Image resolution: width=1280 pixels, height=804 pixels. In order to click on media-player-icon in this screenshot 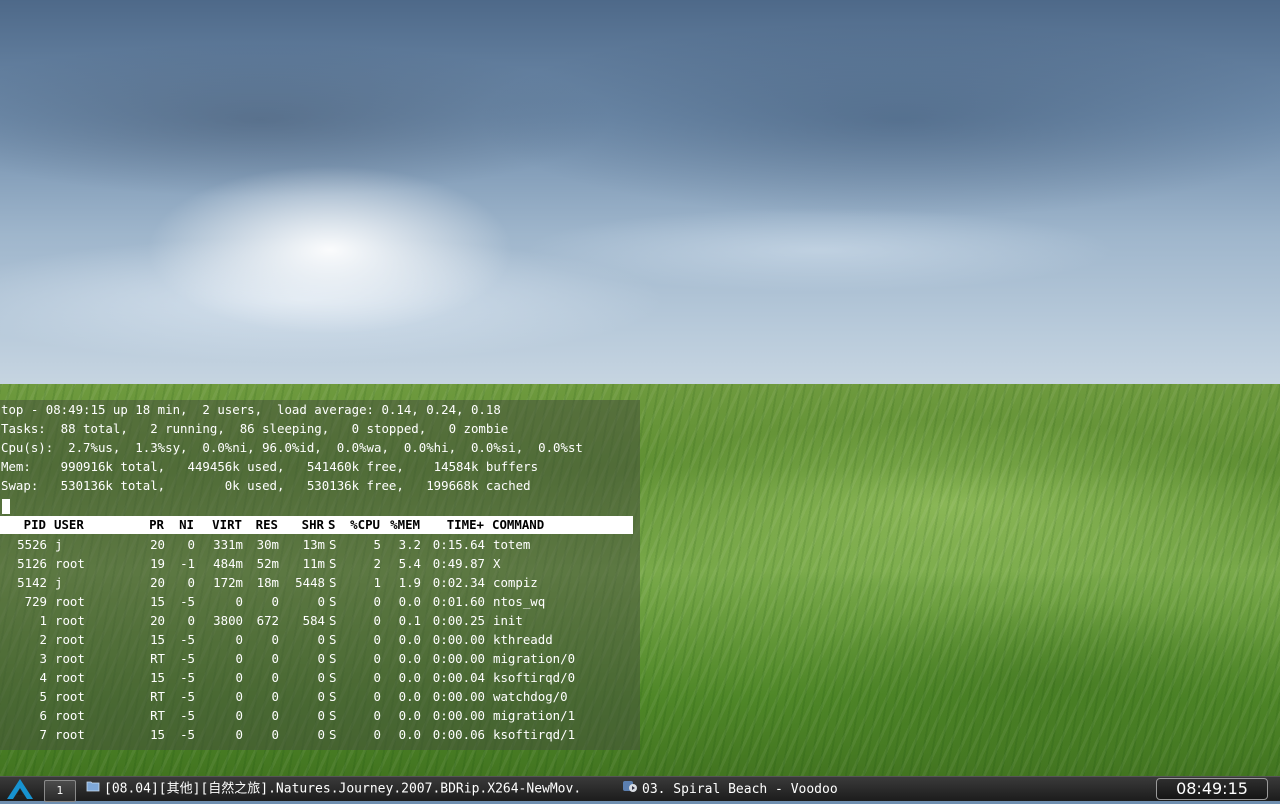, I will do `click(630, 789)`.